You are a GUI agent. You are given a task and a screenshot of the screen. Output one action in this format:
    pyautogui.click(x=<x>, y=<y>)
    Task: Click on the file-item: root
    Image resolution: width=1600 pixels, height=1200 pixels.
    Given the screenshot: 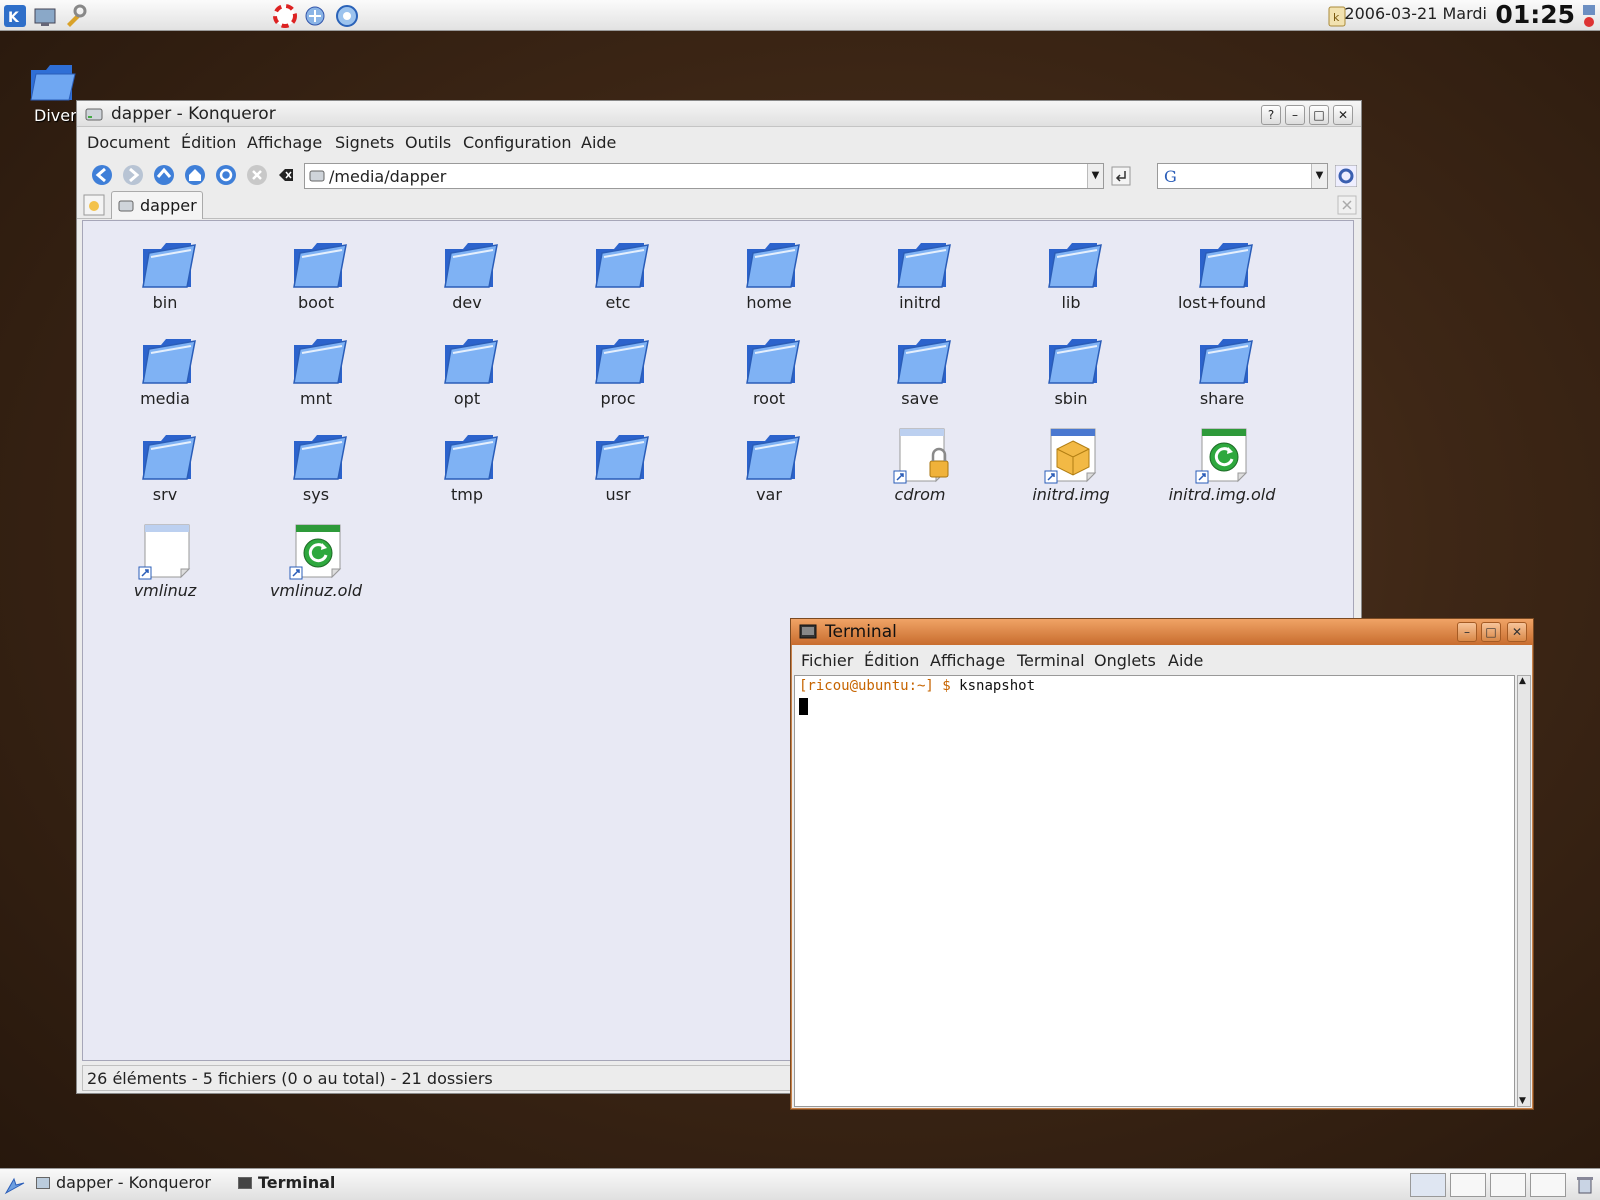 What is the action you would take?
    pyautogui.click(x=769, y=367)
    